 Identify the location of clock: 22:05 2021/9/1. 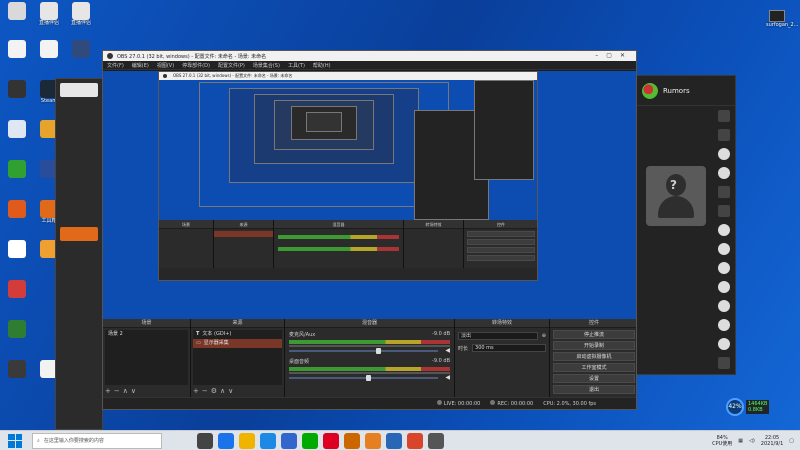
(772, 441).